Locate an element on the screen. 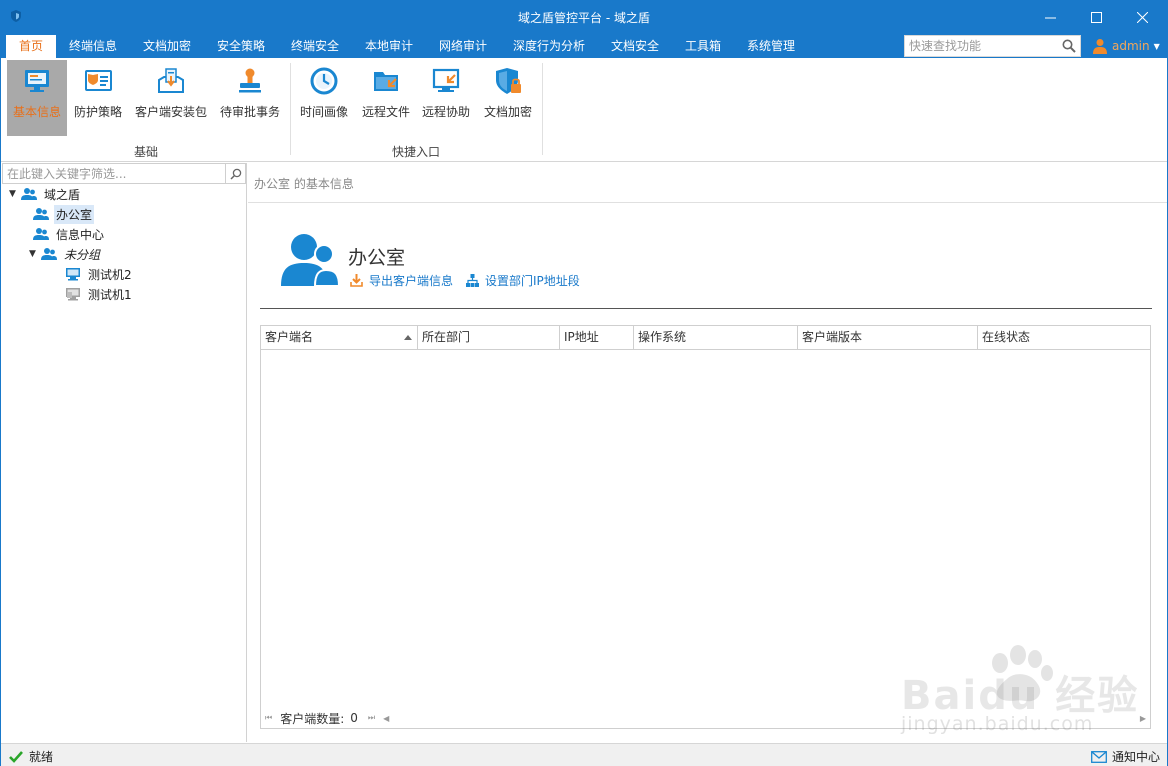 The image size is (1168, 766). user-menu: admin ▼ is located at coordinates (1126, 46).